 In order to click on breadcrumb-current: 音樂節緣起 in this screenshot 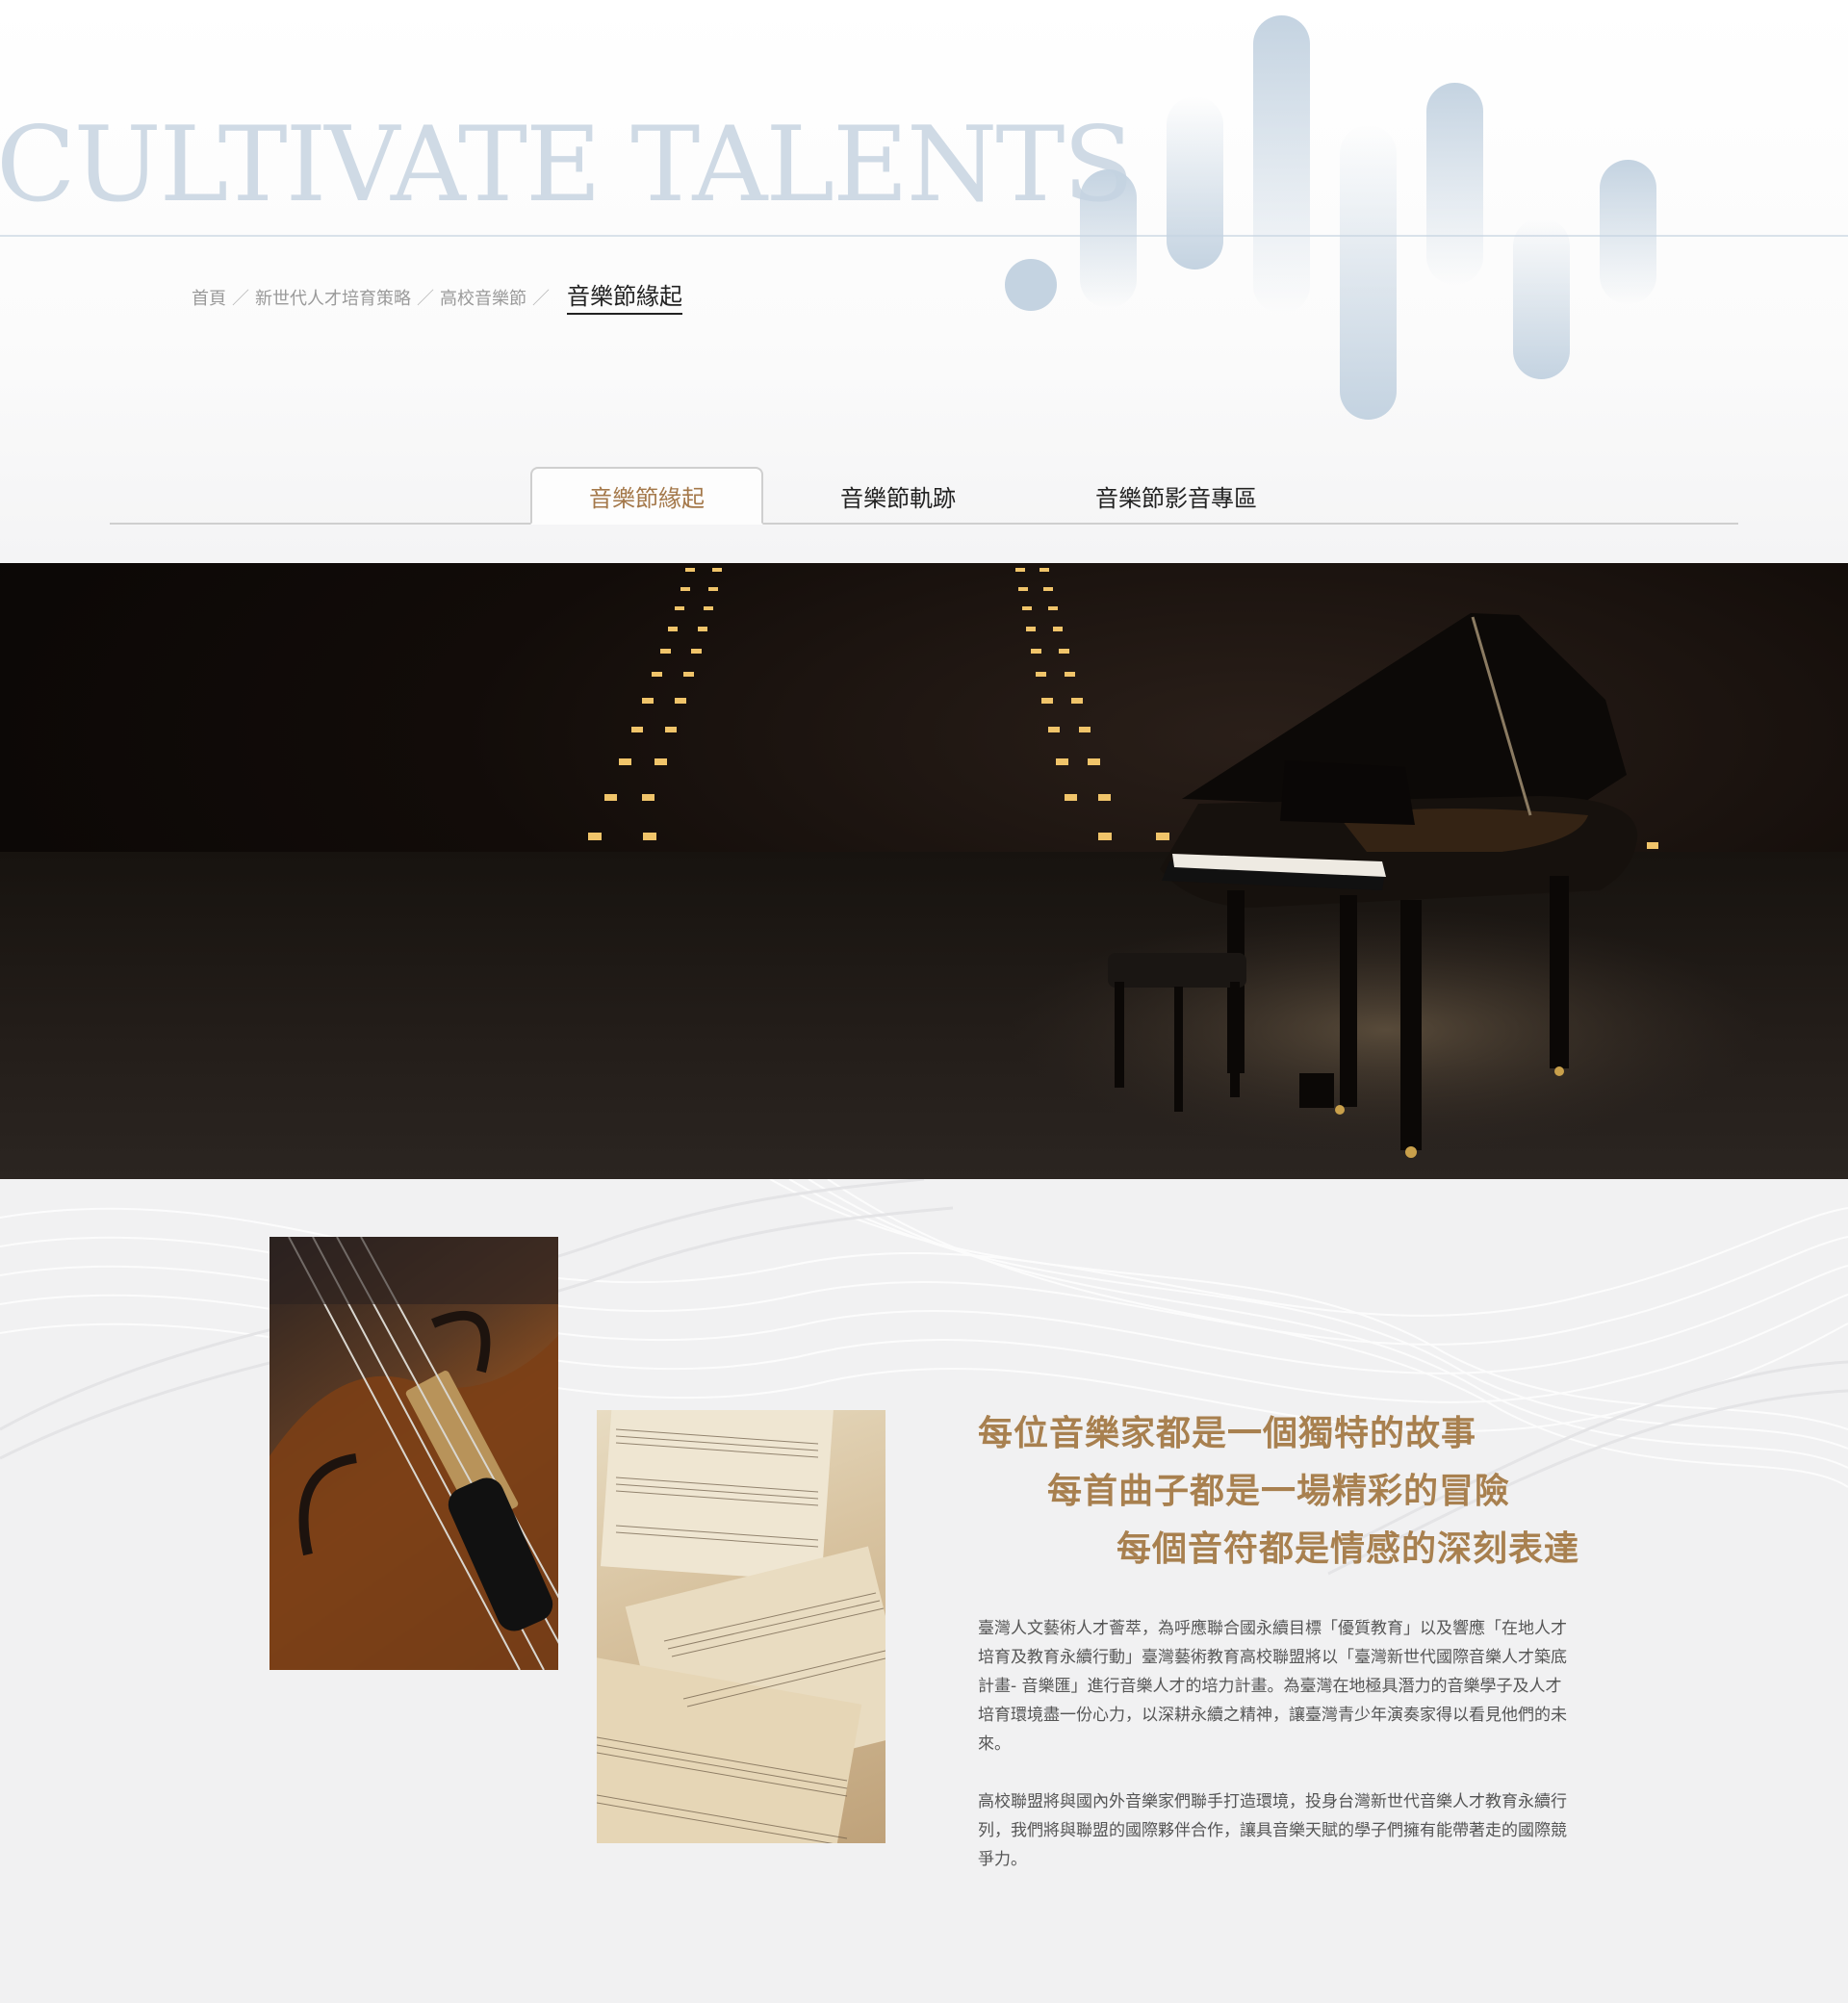, I will do `click(624, 296)`.